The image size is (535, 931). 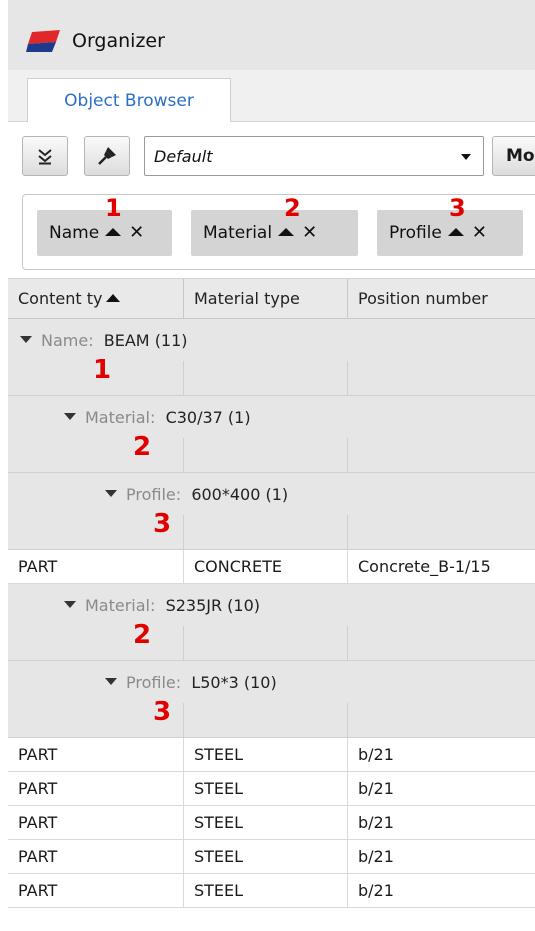 What do you see at coordinates (292, 208) in the screenshot?
I see `group-order-number: 2` at bounding box center [292, 208].